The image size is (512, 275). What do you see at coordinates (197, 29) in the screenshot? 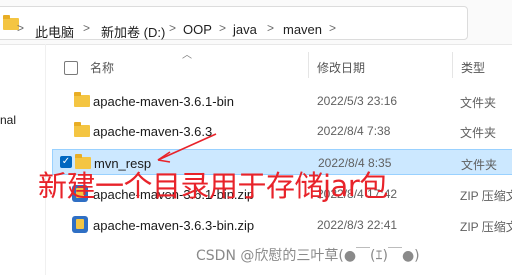
I see `breadcrumb-item-oop: OOP` at bounding box center [197, 29].